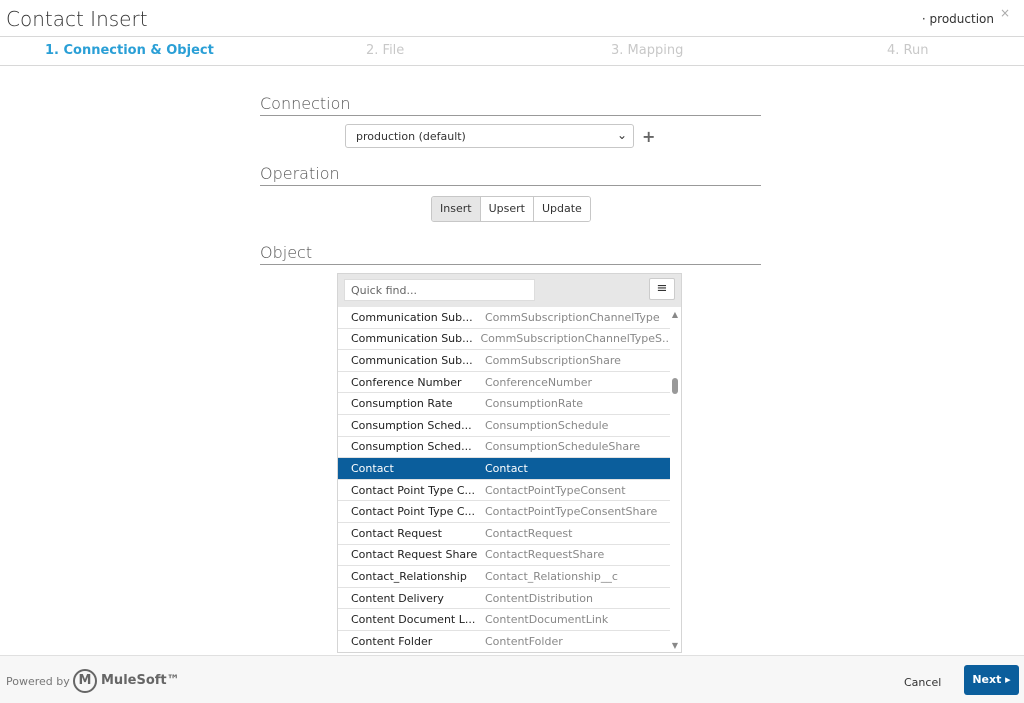 Image resolution: width=1024 pixels, height=703 pixels. What do you see at coordinates (510, 105) in the screenshot?
I see `connection-section-title: Connection` at bounding box center [510, 105].